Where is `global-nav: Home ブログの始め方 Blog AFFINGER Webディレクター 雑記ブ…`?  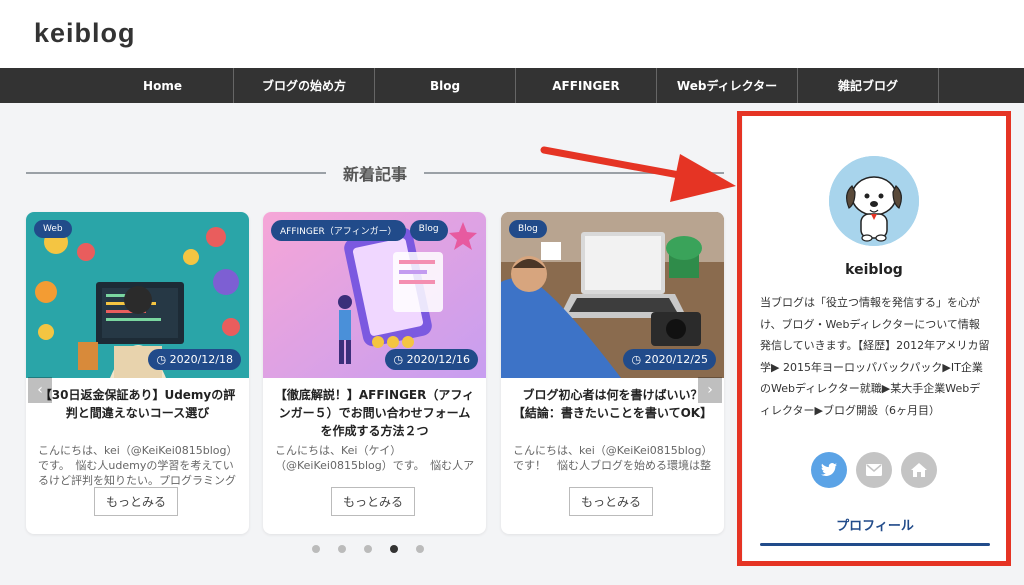
global-nav: Home ブログの始め方 Blog AFFINGER Webディレクター 雑記ブ… is located at coordinates (512, 85).